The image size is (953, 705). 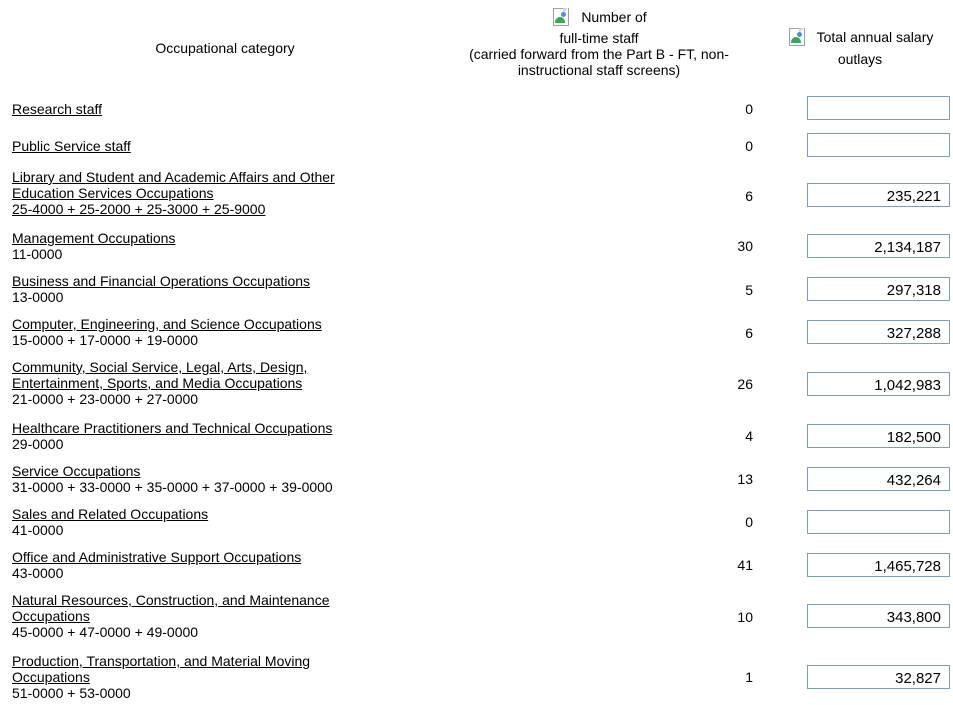 What do you see at coordinates (599, 70) in the screenshot?
I see `header-number-line-4: instructional staff screens)` at bounding box center [599, 70].